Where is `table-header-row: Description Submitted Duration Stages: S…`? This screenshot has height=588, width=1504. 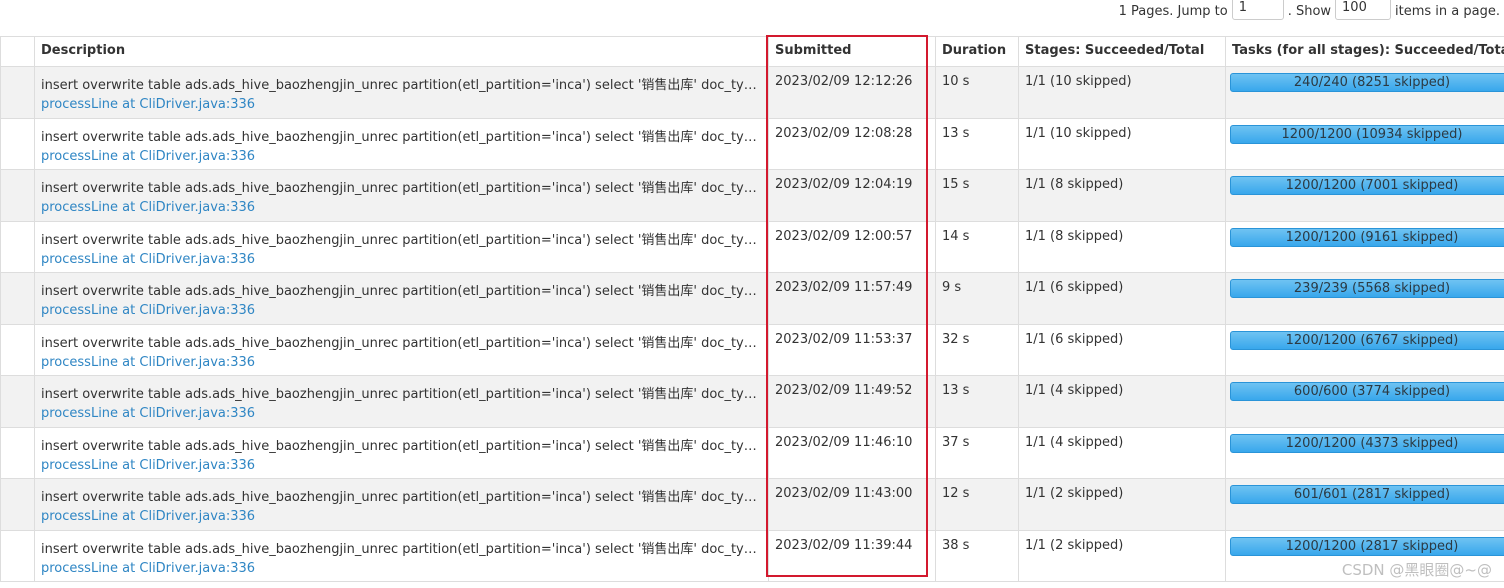
table-header-row: Description Submitted Duration Stages: S… is located at coordinates (752, 51).